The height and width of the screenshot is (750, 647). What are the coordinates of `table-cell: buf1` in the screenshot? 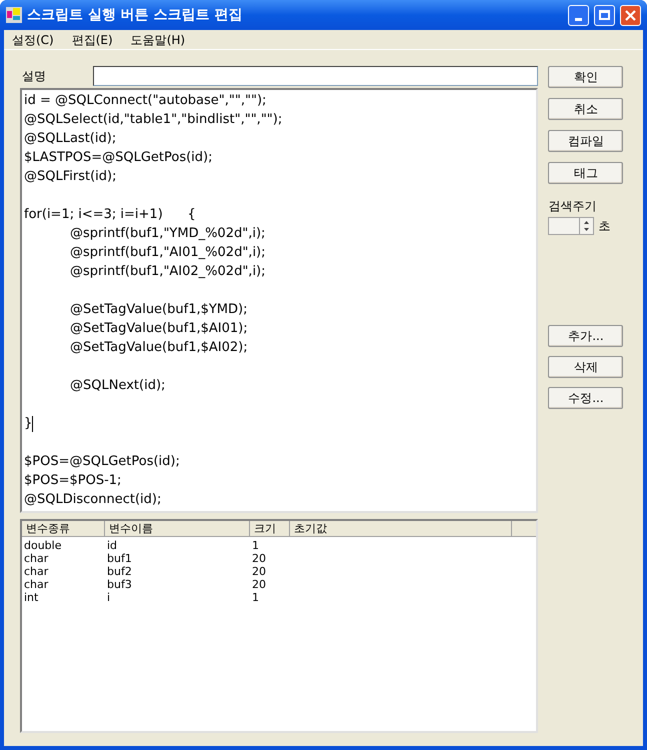 It's located at (119, 558).